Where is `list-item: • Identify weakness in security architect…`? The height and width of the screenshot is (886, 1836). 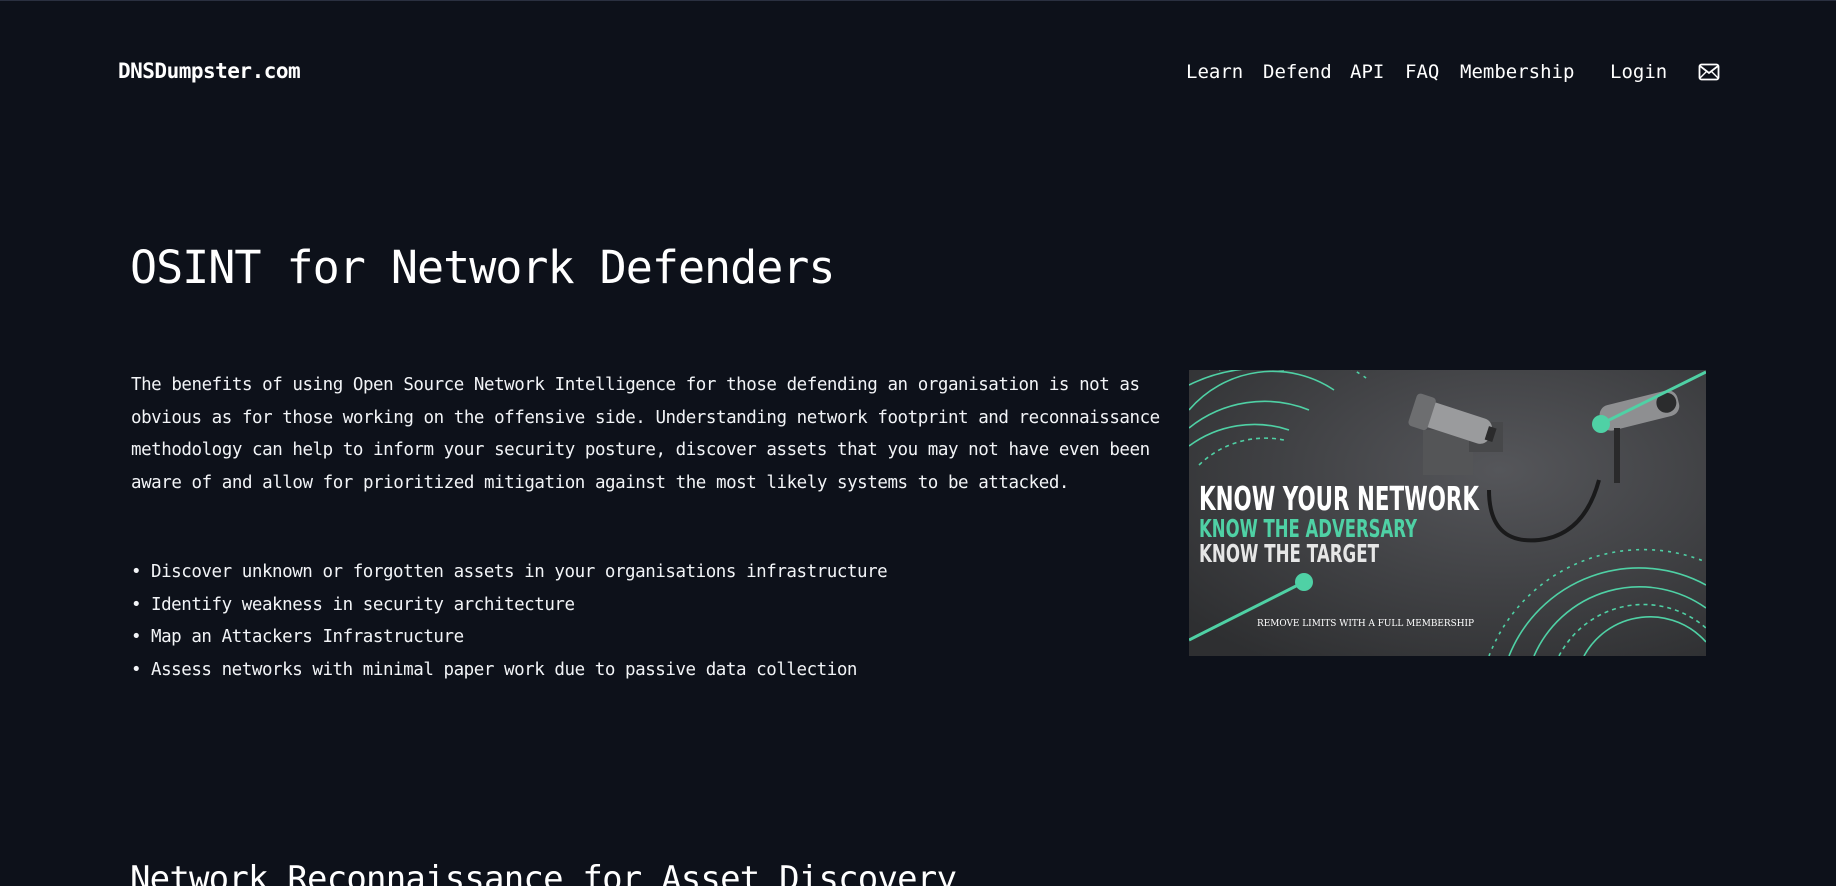
list-item: • Identify weakness in security architect… is located at coordinates (353, 604).